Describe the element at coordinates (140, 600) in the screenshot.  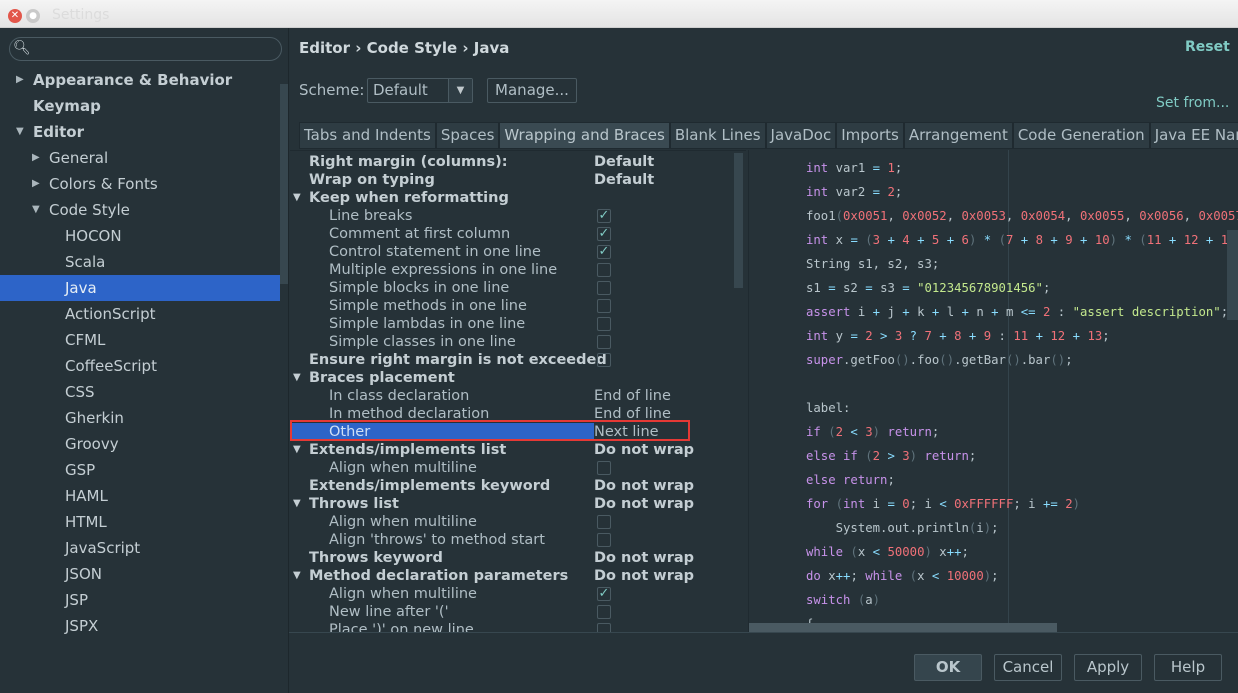
I see `sidebar-item-jsp: JSP` at that location.